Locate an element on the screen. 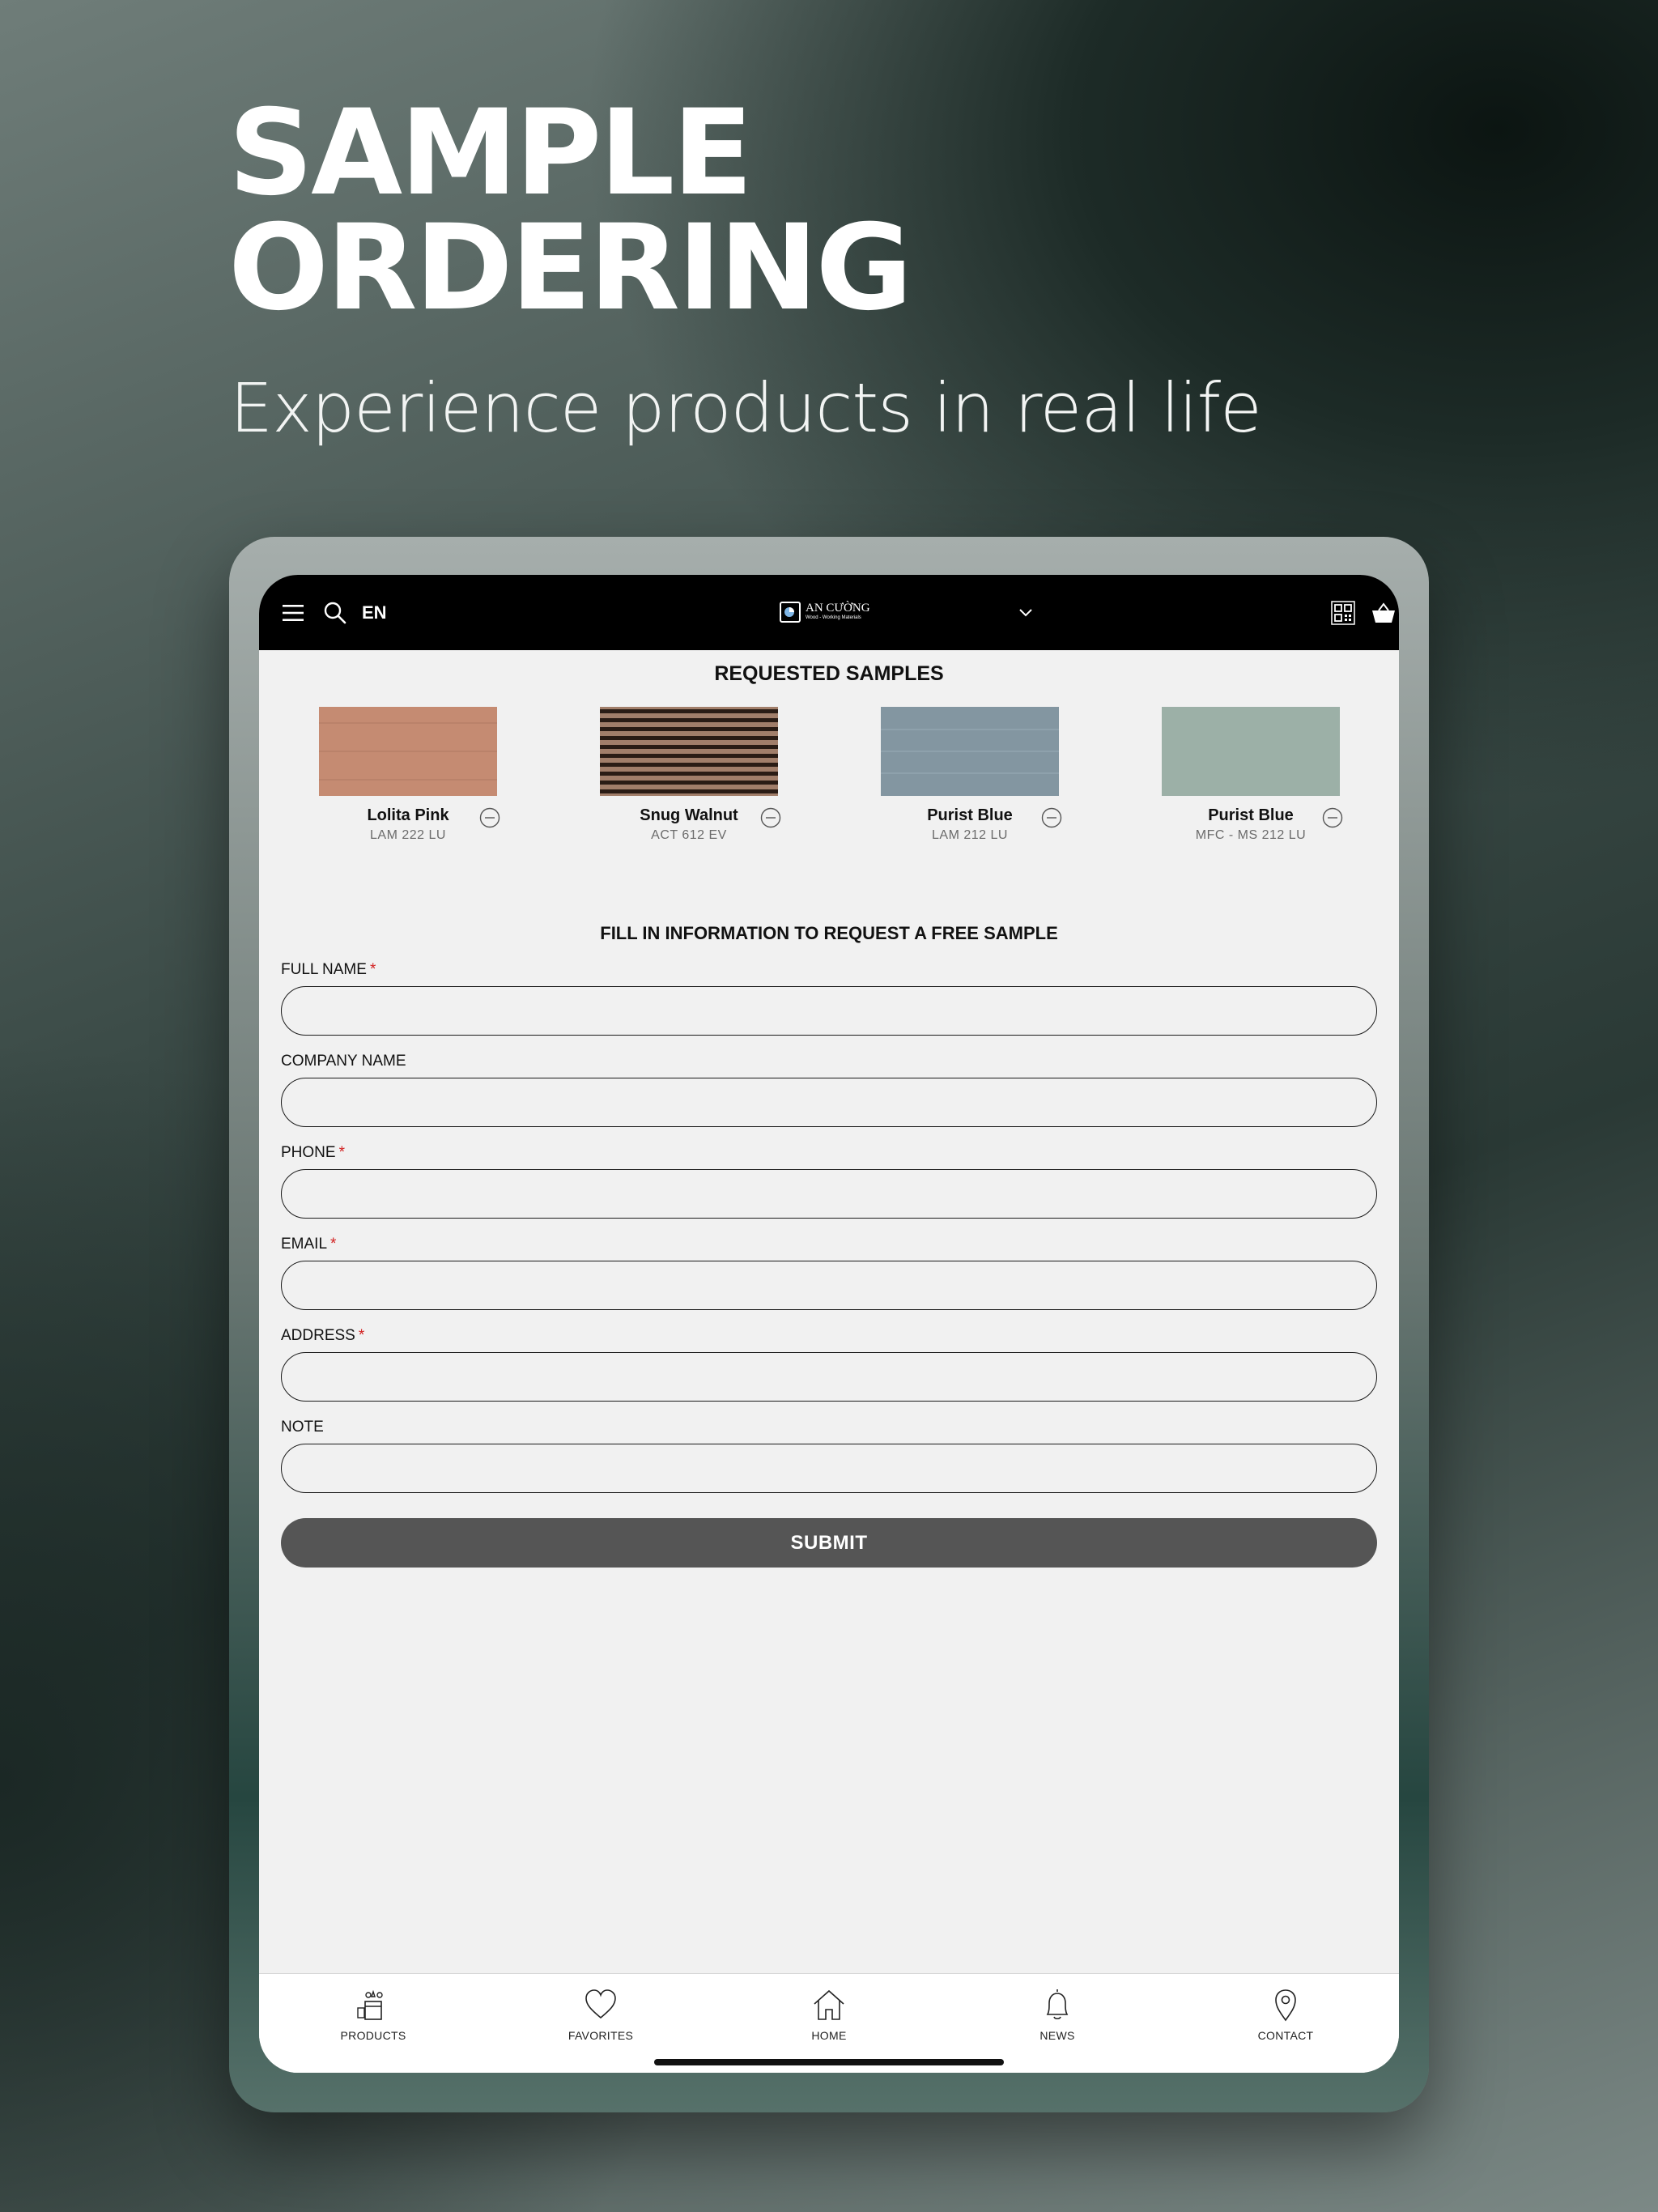  nav-label: PRODUCTS is located at coordinates (373, 2036).